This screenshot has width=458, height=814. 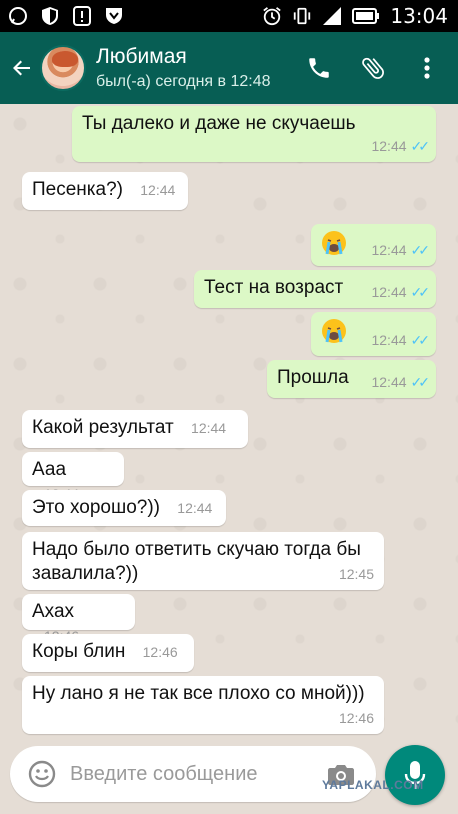 I want to click on message-text: Коры блин, so click(x=79, y=651).